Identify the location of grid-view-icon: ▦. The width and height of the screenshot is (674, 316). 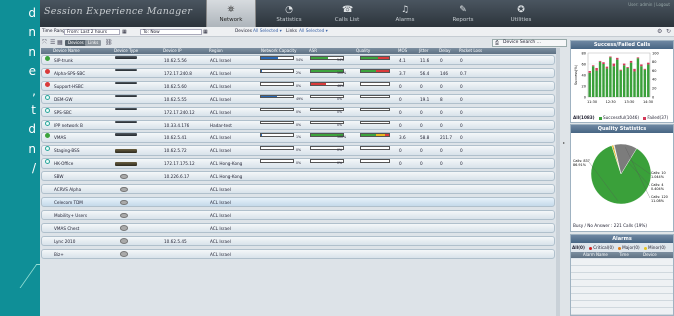
(60, 43).